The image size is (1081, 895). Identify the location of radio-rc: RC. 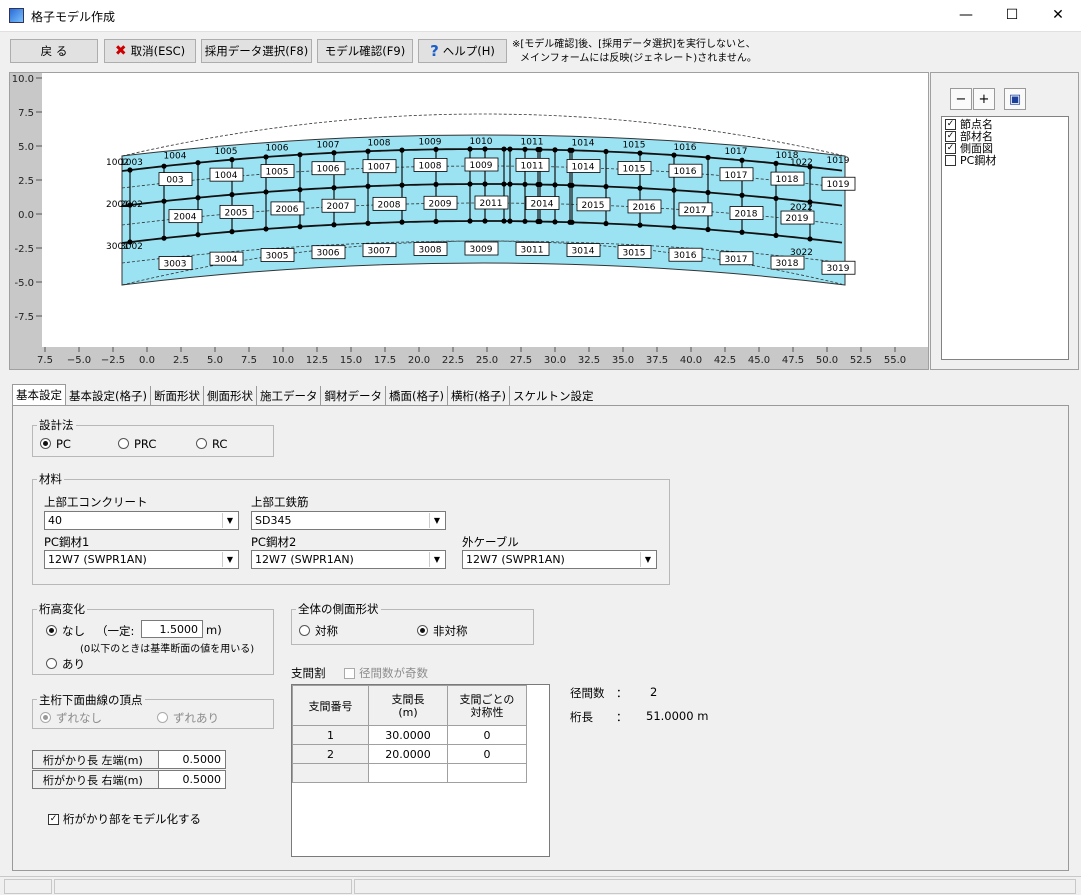
(211, 444).